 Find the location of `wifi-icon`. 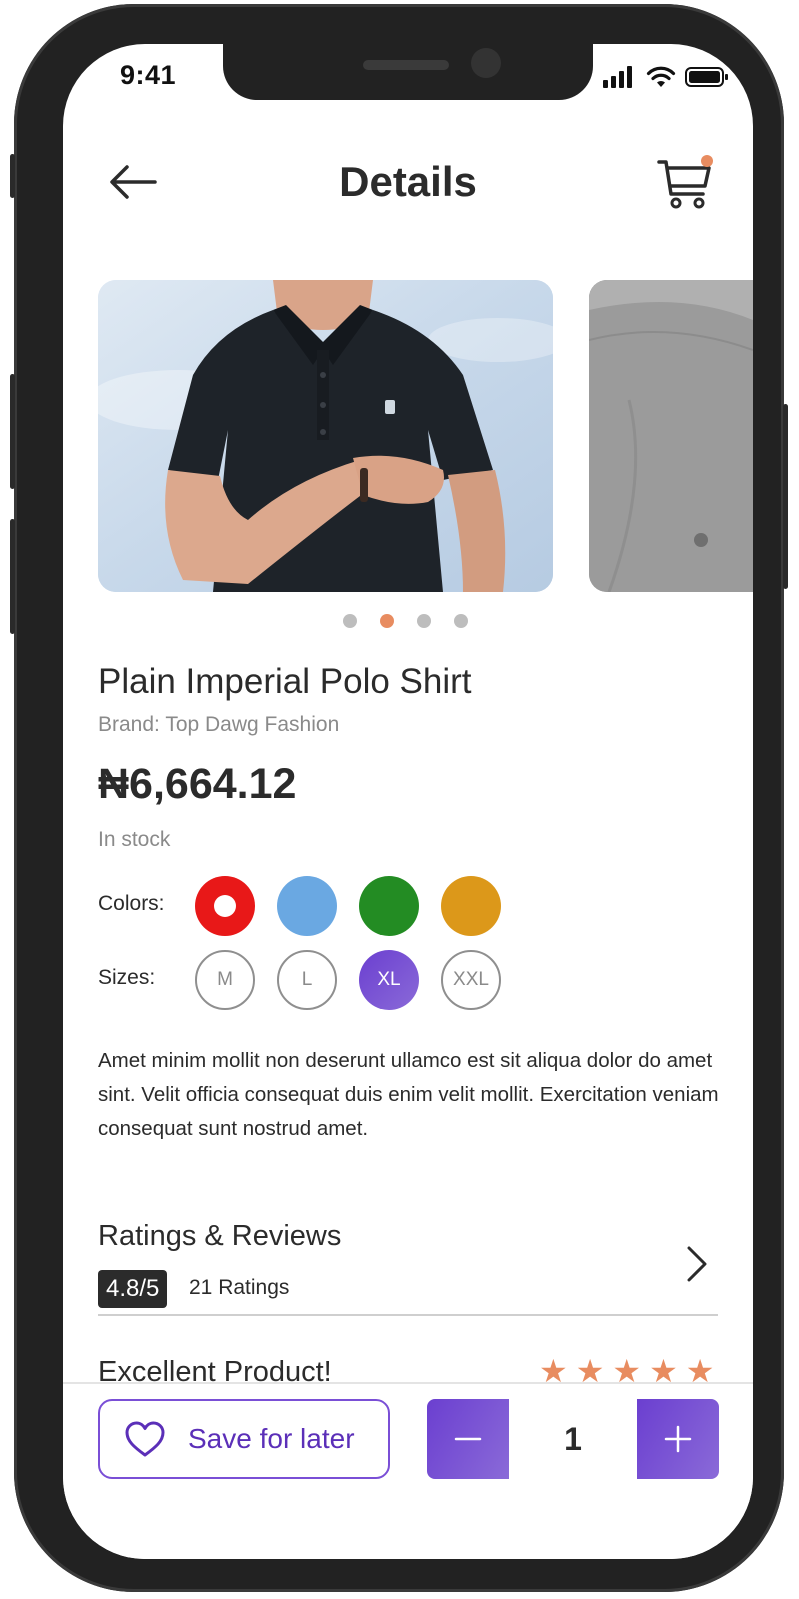

wifi-icon is located at coordinates (661, 76).